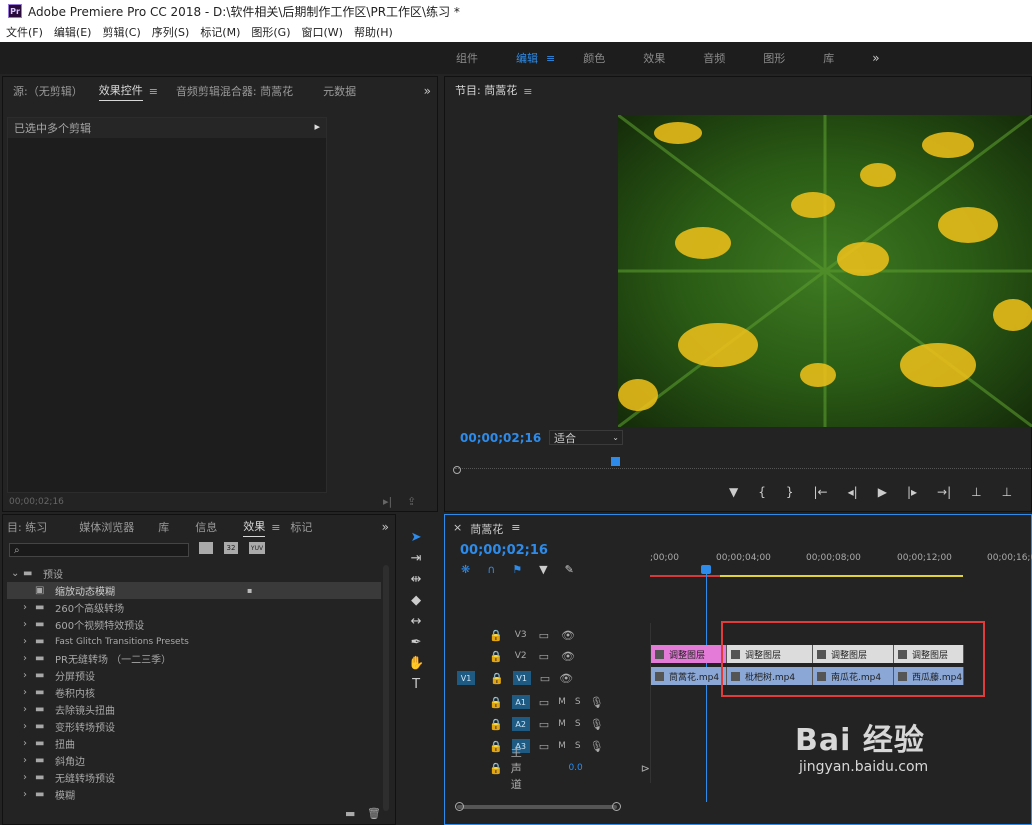 The width and height of the screenshot is (1032, 825). I want to click on effects-scrollbar, so click(386, 688).